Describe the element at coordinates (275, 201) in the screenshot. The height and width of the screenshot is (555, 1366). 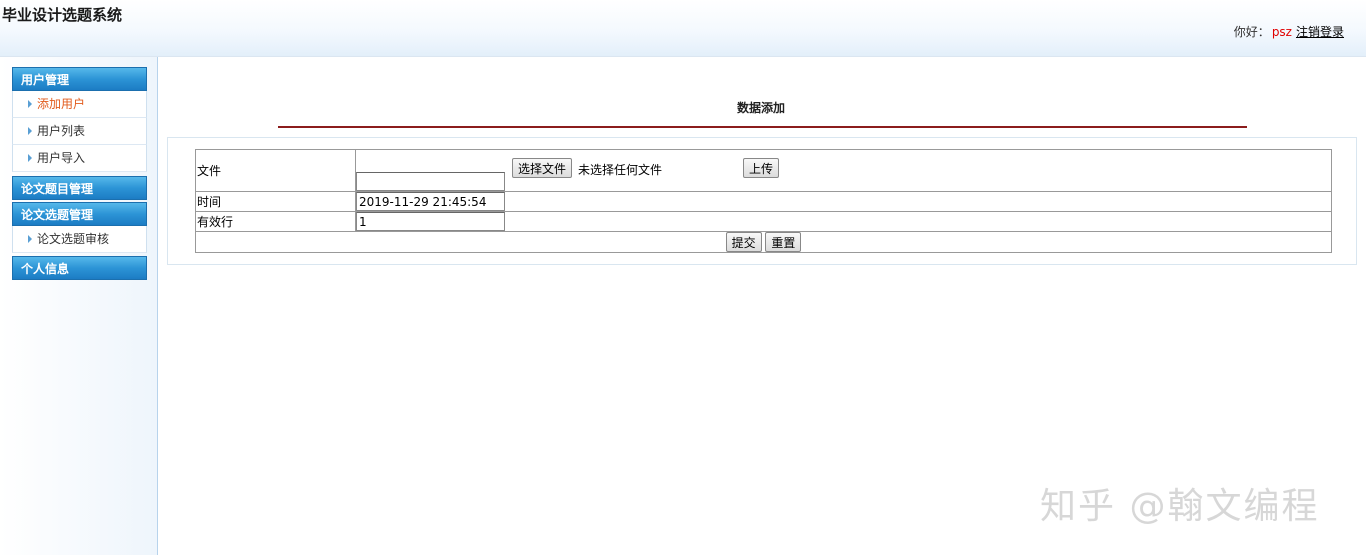
I see `time-label: 时间` at that location.